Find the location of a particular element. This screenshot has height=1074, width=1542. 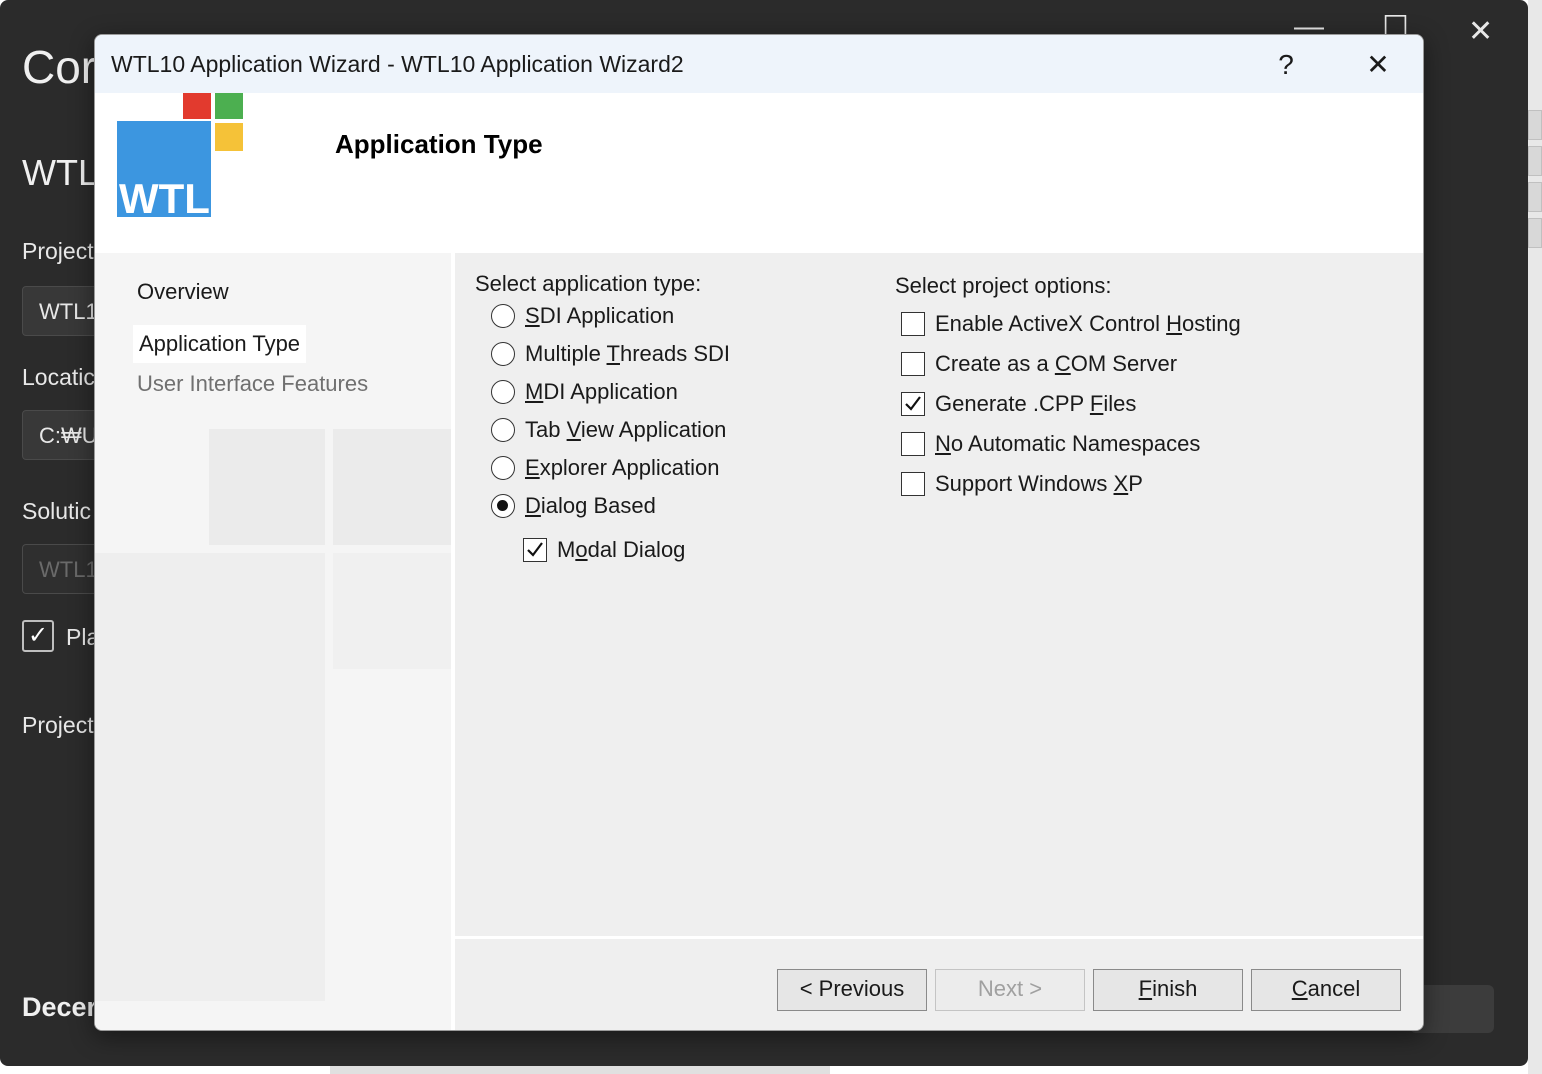

nav-item-user-interface-features: User Interface Features is located at coordinates (252, 384).